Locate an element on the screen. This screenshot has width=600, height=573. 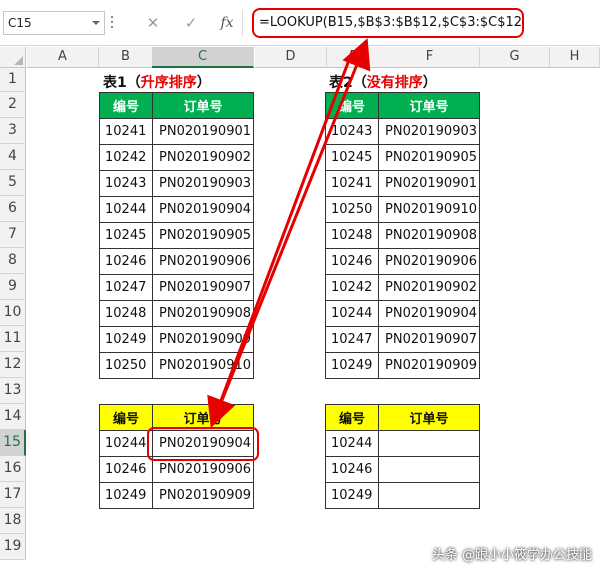
row-header-9: 9 is located at coordinates (13, 287).